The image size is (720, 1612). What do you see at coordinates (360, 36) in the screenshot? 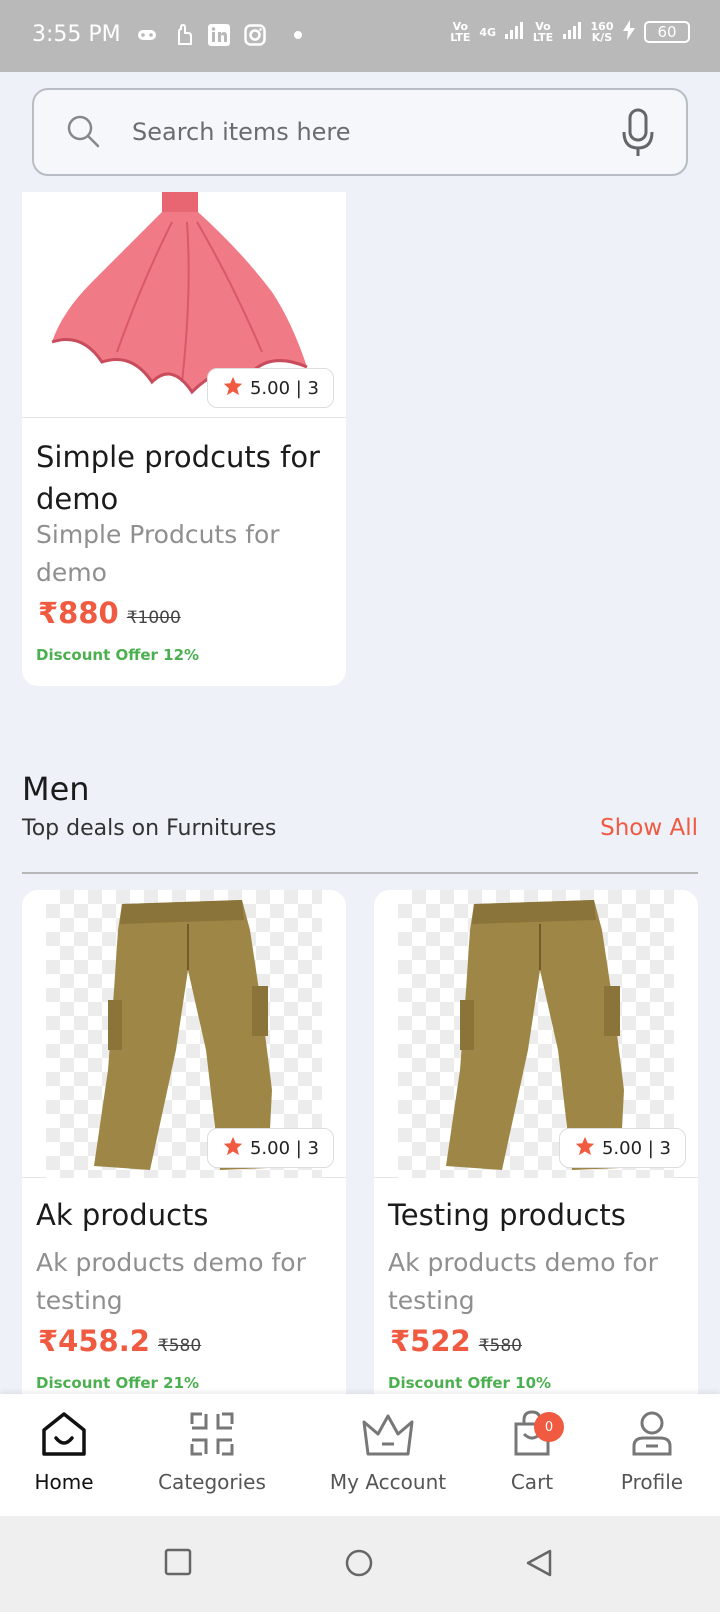
I see `status-bar: 3:55 PM Vo LTE 4G Vo LTE 160 K/S 60` at bounding box center [360, 36].